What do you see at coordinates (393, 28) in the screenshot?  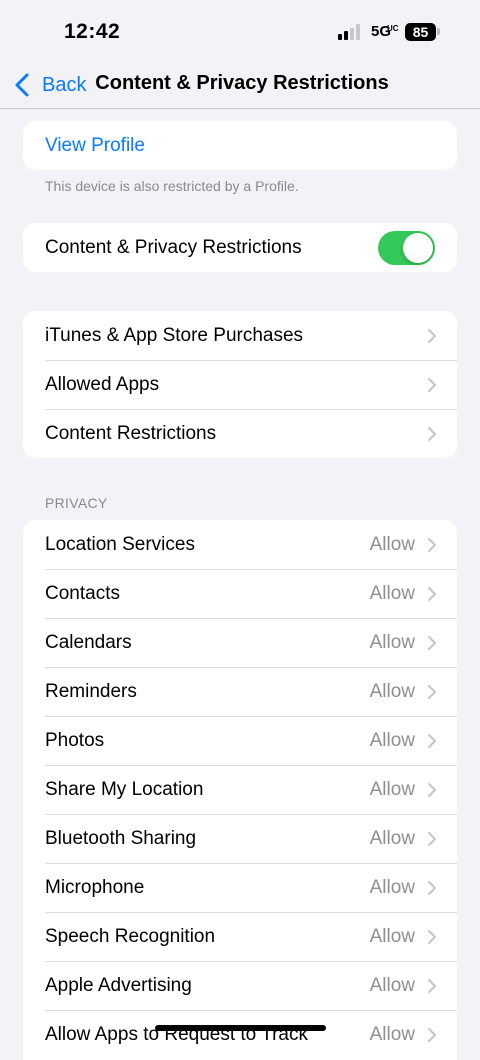 I see `network-type-superscript: UC` at bounding box center [393, 28].